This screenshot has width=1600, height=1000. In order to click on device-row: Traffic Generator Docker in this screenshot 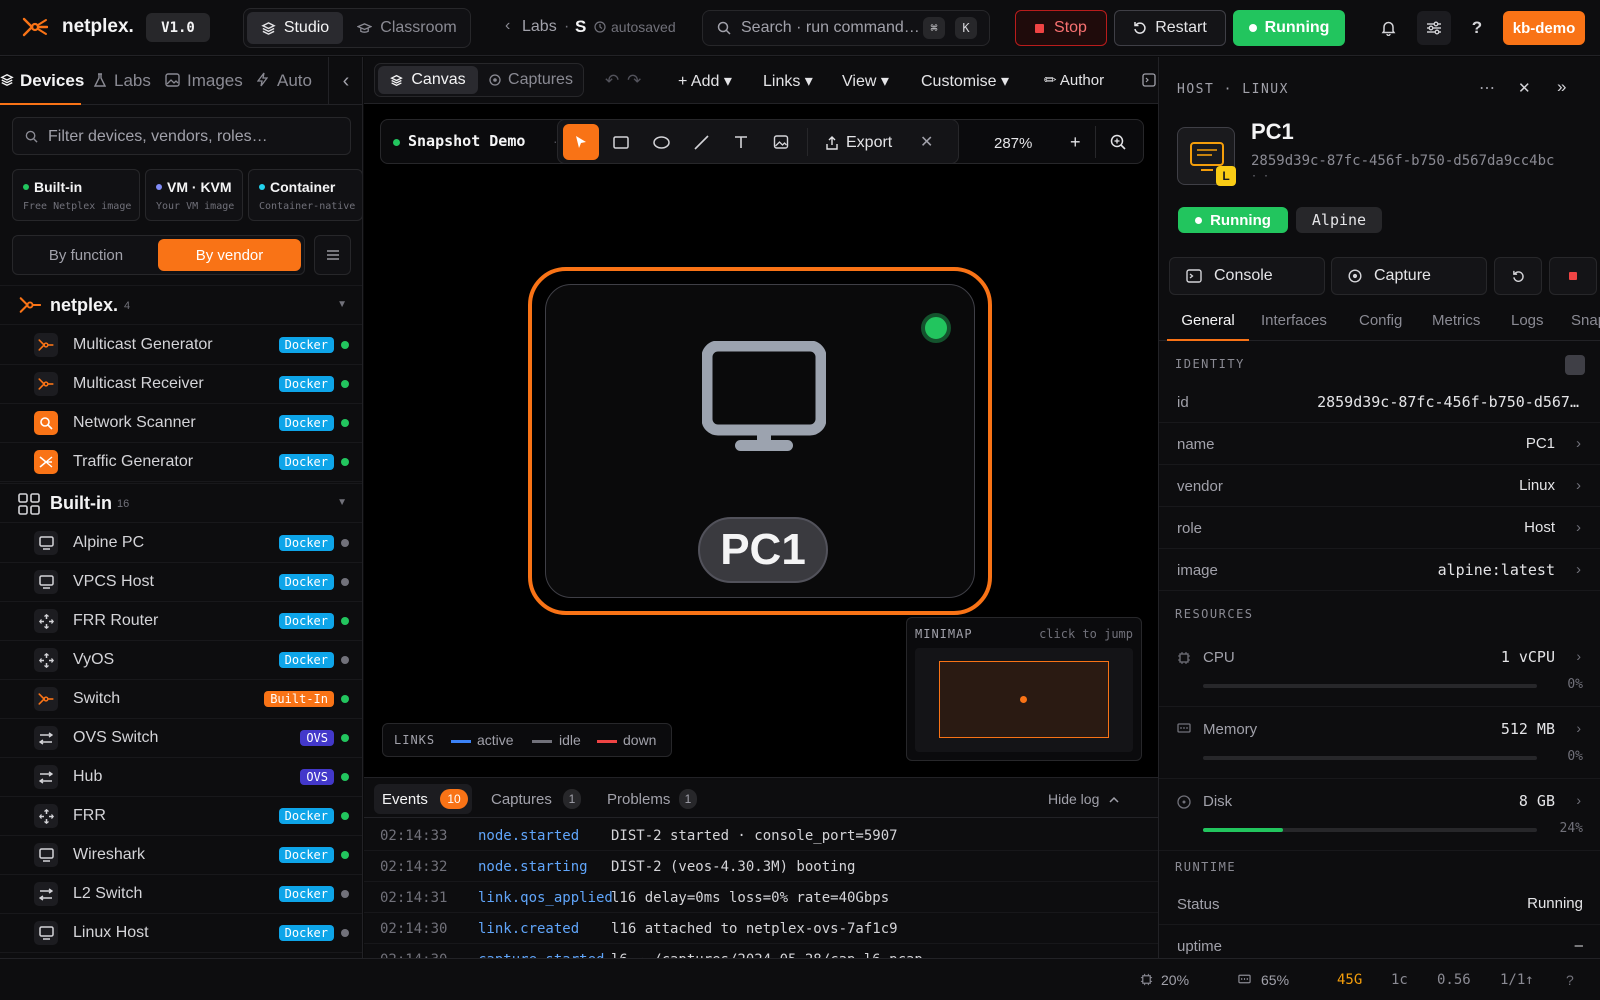, I will do `click(181, 462)`.